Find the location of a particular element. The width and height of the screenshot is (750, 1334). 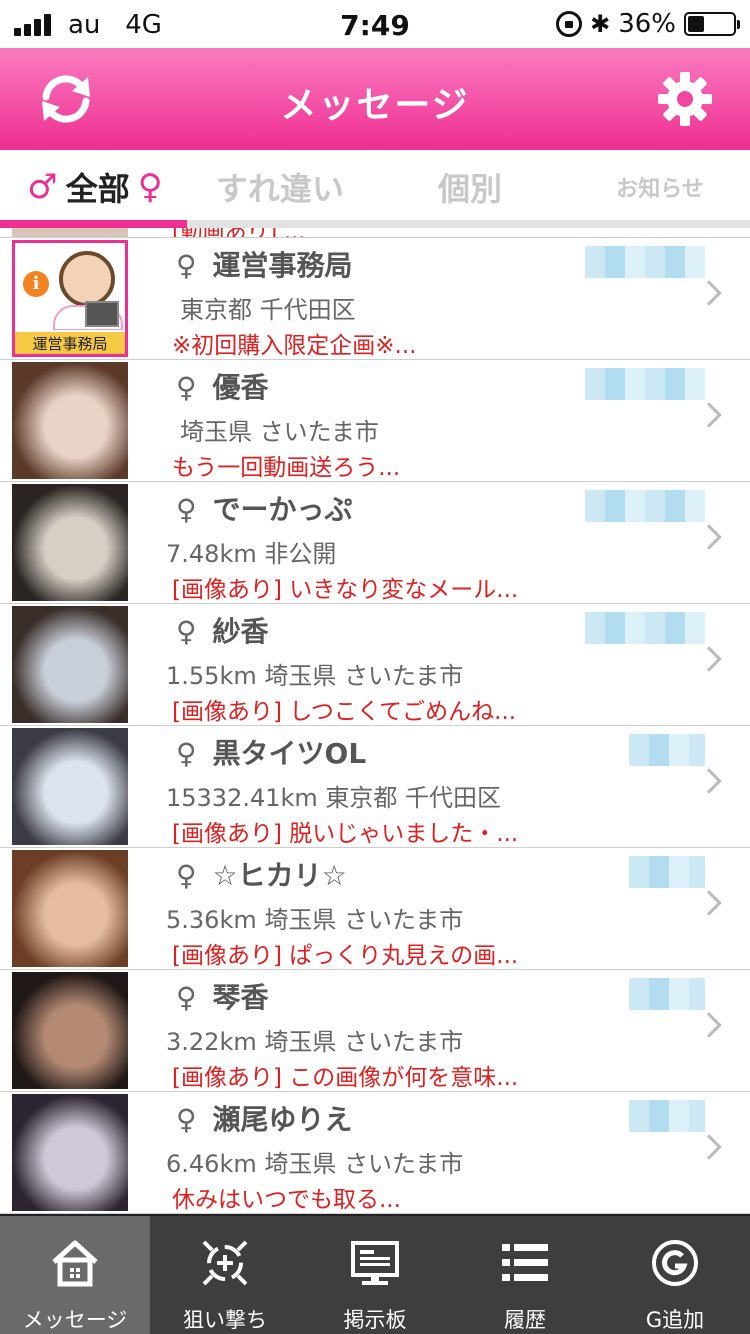

list-icon is located at coordinates (525, 1262).